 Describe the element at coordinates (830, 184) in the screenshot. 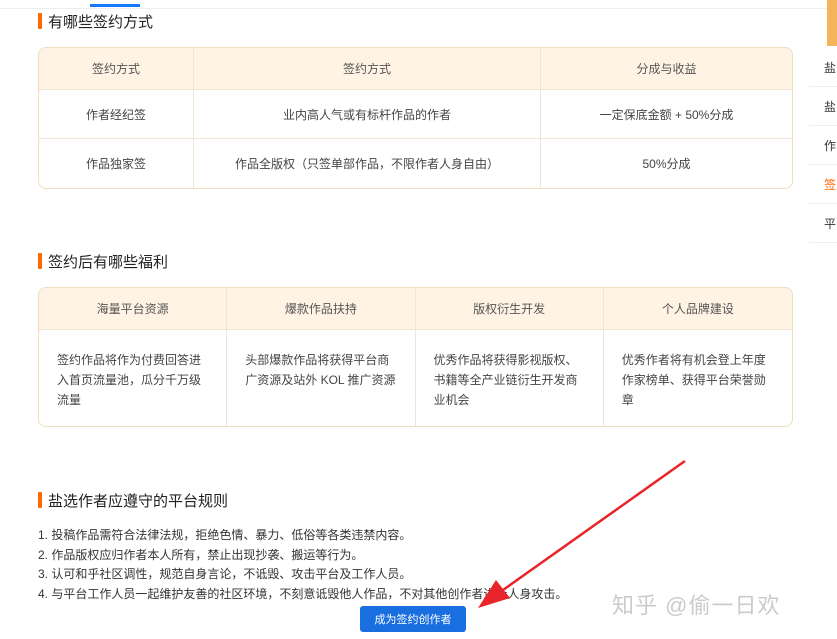

I see `side-menu-item-label: 签` at that location.